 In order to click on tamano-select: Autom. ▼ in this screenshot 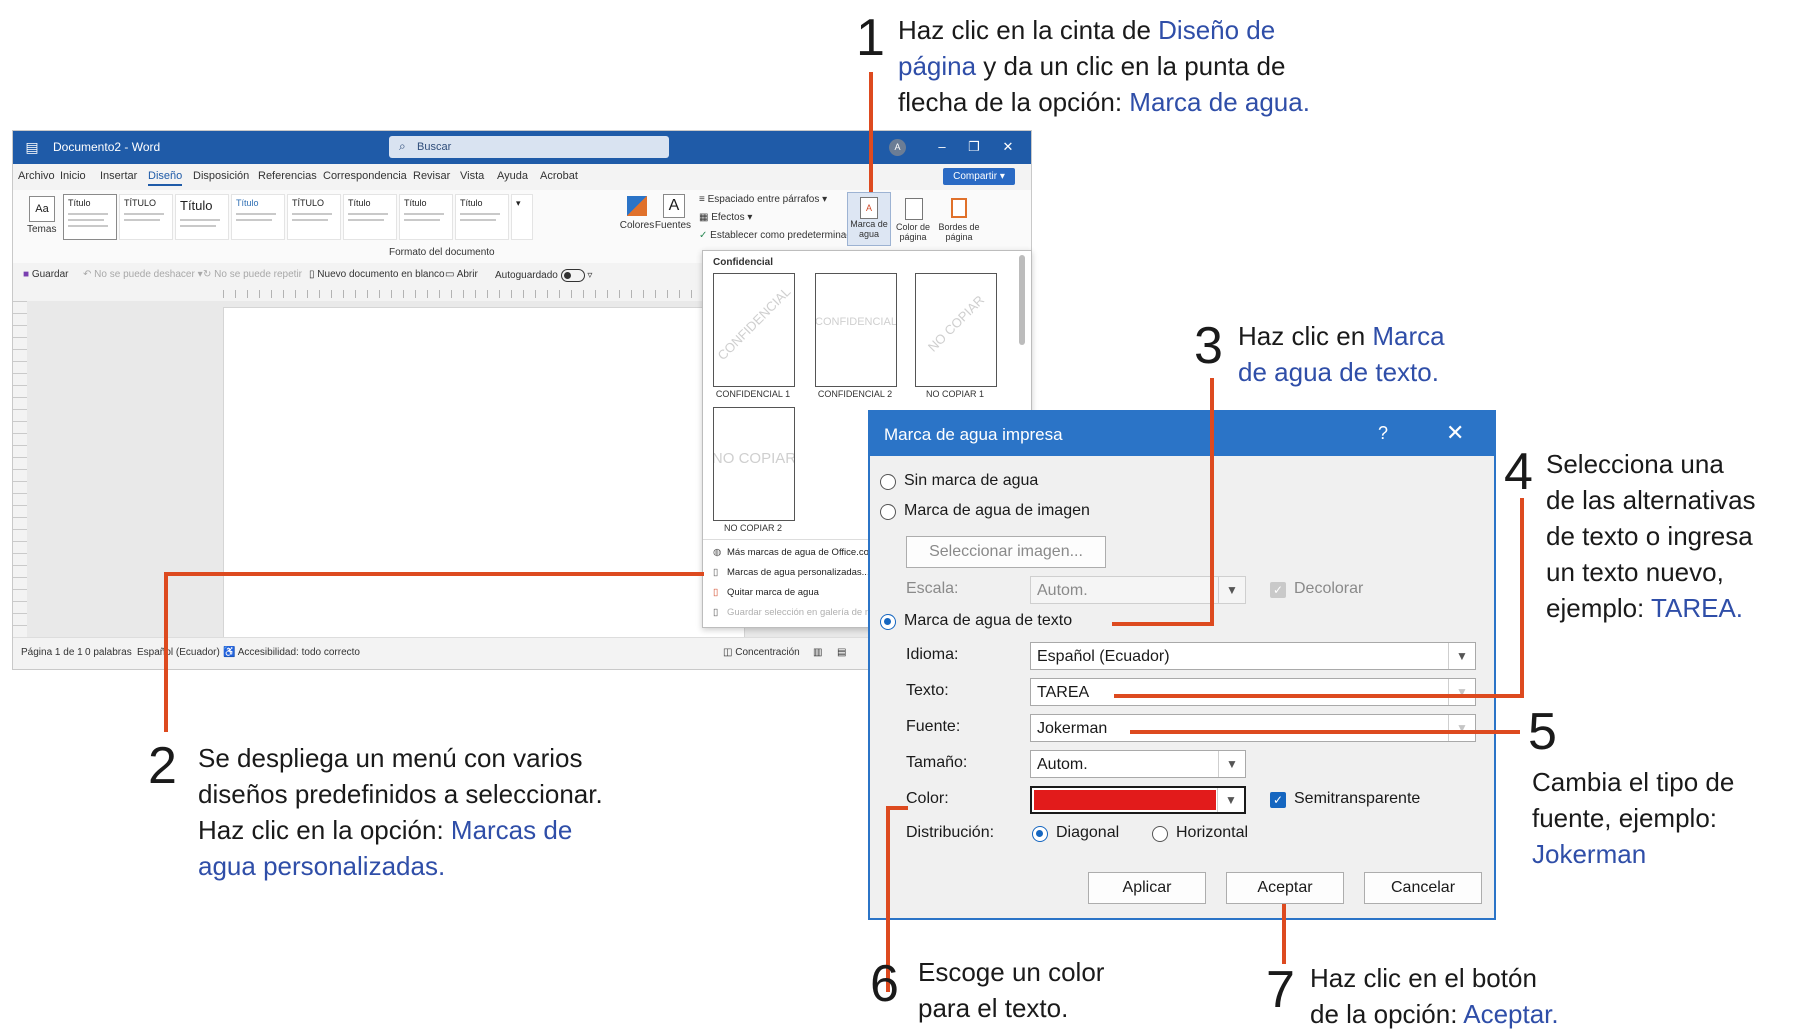, I will do `click(1138, 764)`.